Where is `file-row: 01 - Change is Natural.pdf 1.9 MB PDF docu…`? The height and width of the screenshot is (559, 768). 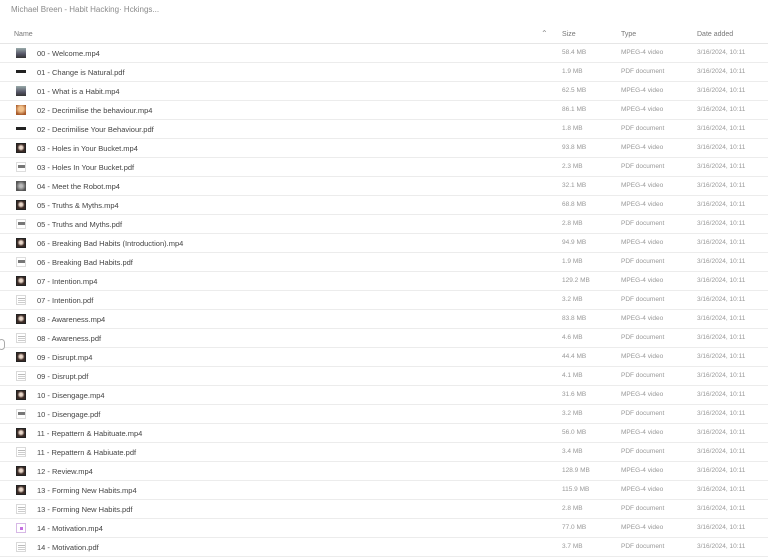 file-row: 01 - Change is Natural.pdf 1.9 MB PDF docu… is located at coordinates (384, 72).